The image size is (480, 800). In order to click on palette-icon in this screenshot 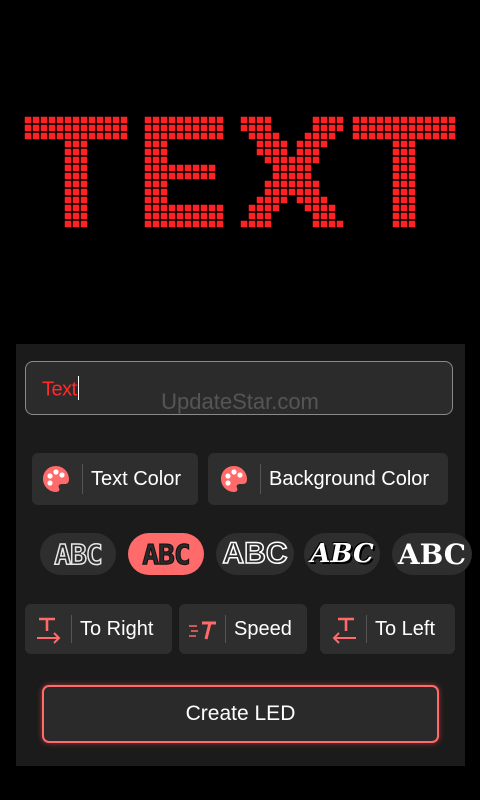, I will do `click(234, 479)`.